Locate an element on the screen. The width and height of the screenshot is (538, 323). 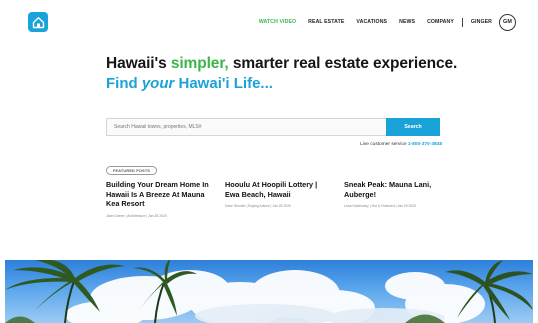
post-meta: Jane Doerer | Architecture | Jan 28 2020 is located at coordinates (136, 215).